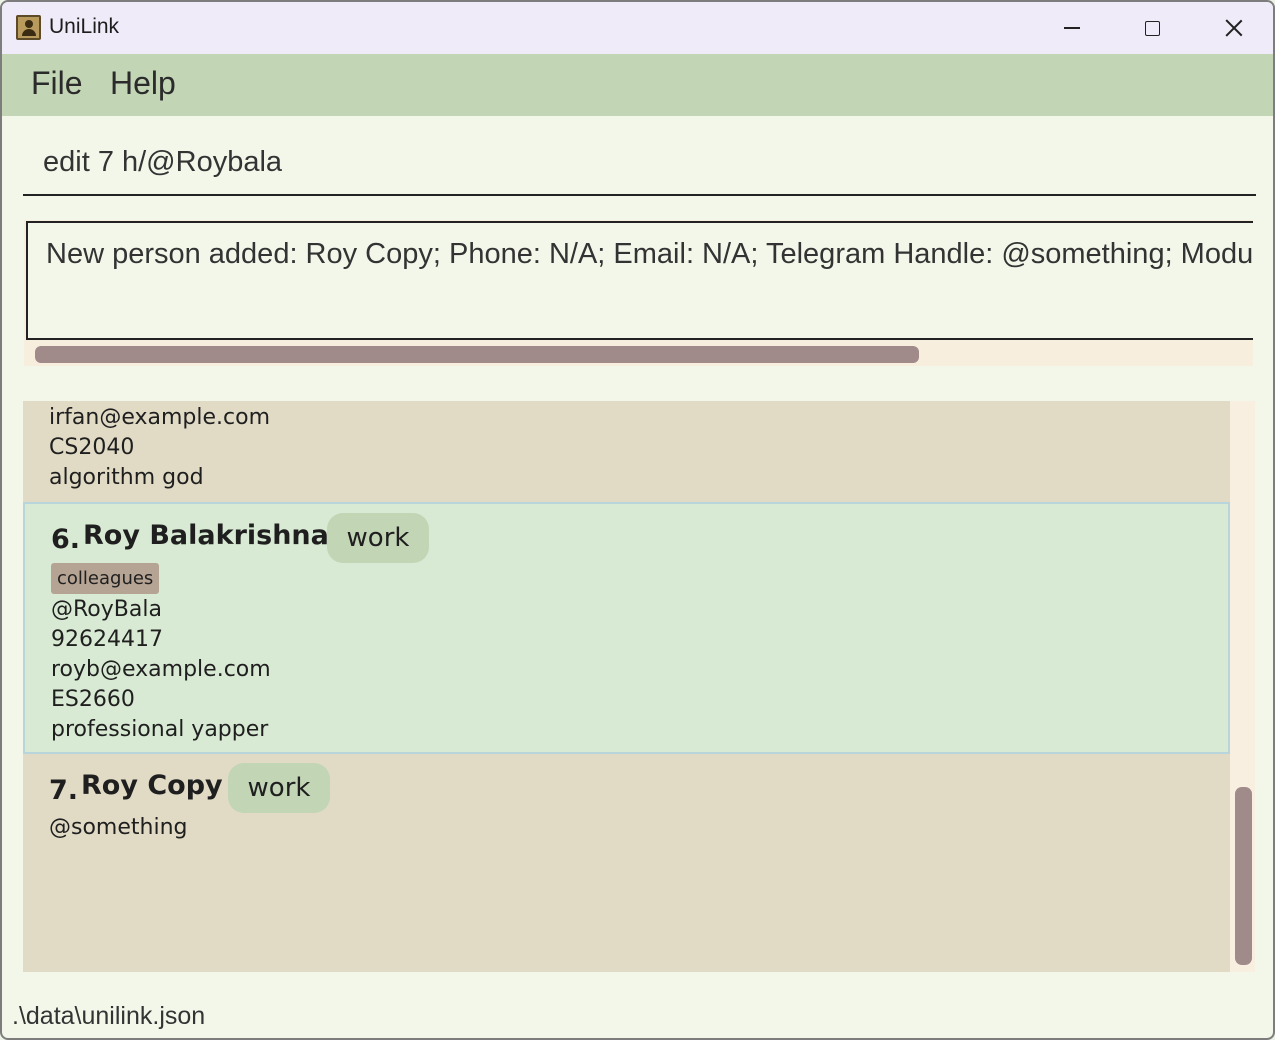 This screenshot has height=1040, width=1275. I want to click on minimize-button, so click(1072, 28).